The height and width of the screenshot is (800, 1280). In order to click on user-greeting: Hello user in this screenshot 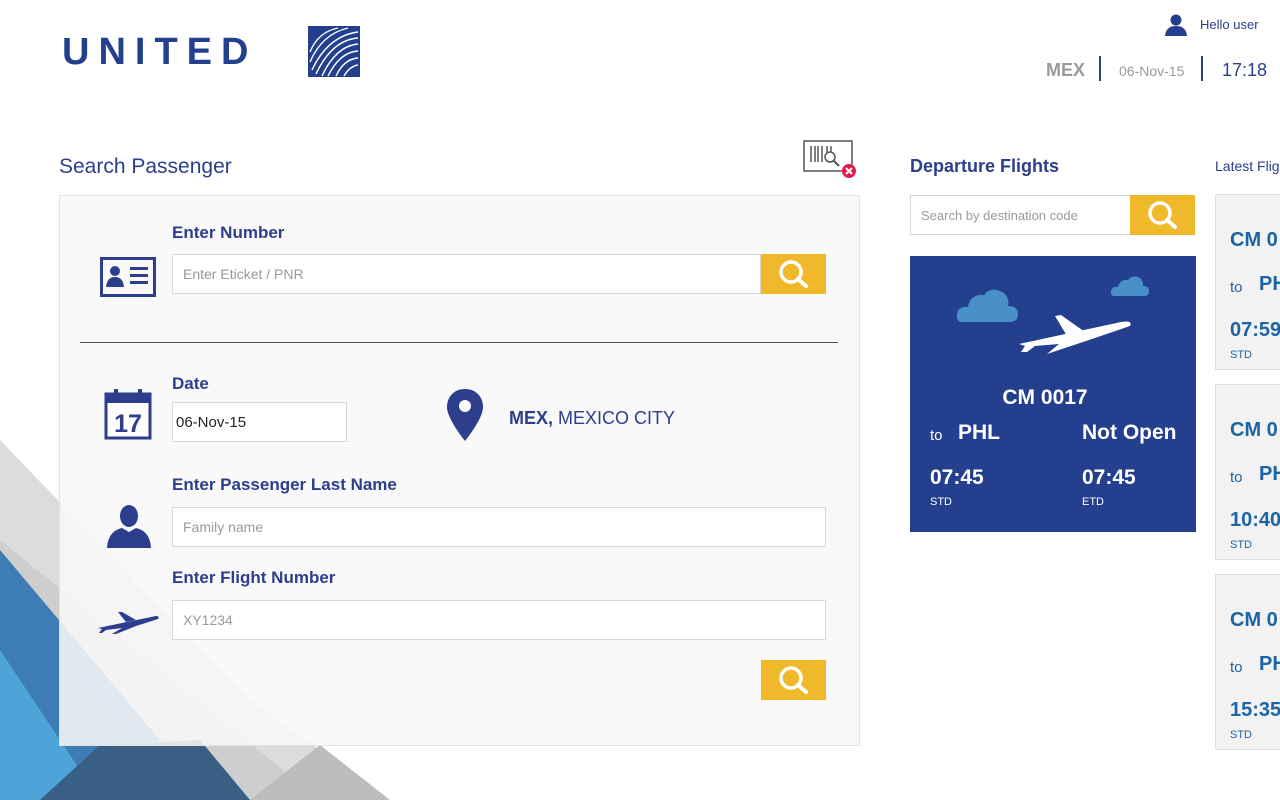, I will do `click(1229, 24)`.